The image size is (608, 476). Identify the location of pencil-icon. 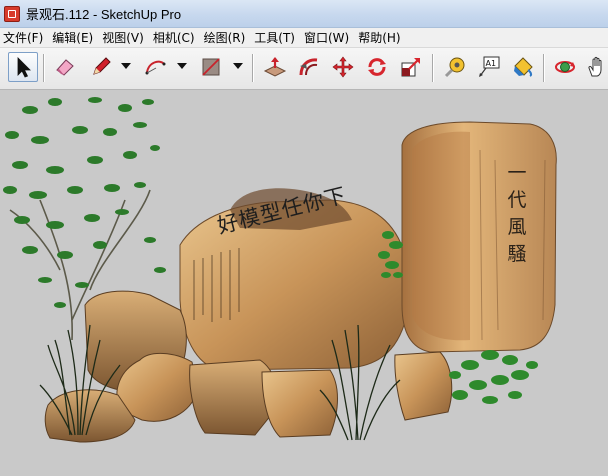
(102, 66).